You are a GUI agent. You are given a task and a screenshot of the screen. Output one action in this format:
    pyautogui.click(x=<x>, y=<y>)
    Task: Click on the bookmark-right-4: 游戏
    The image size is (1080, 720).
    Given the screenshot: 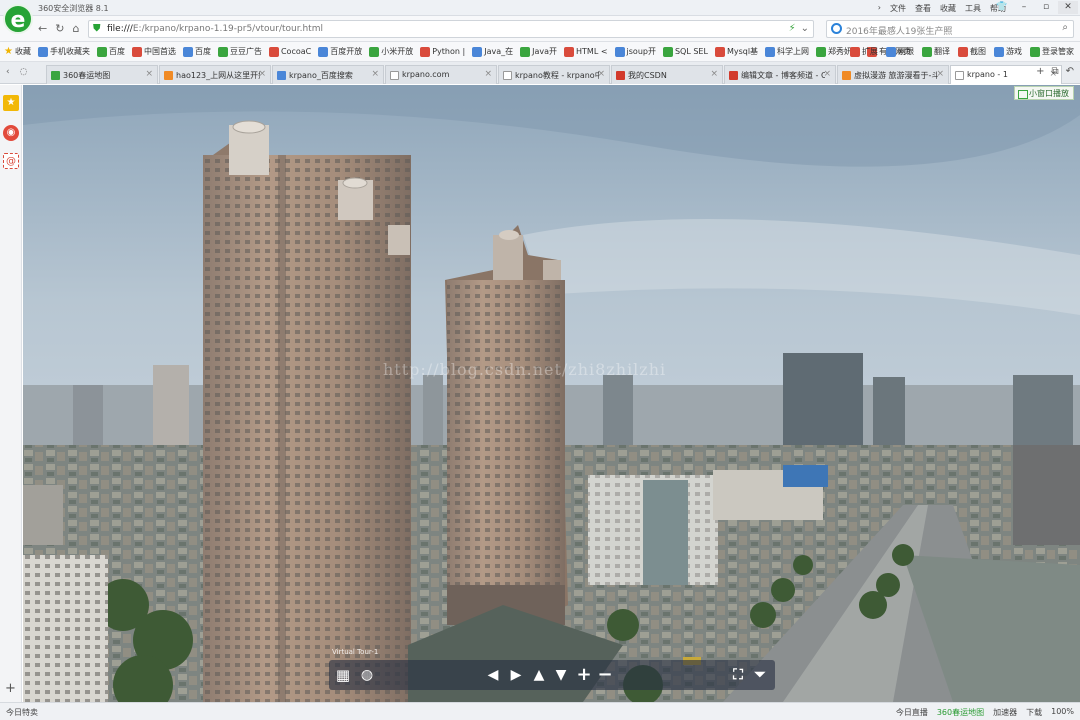 What is the action you would take?
    pyautogui.click(x=1008, y=51)
    